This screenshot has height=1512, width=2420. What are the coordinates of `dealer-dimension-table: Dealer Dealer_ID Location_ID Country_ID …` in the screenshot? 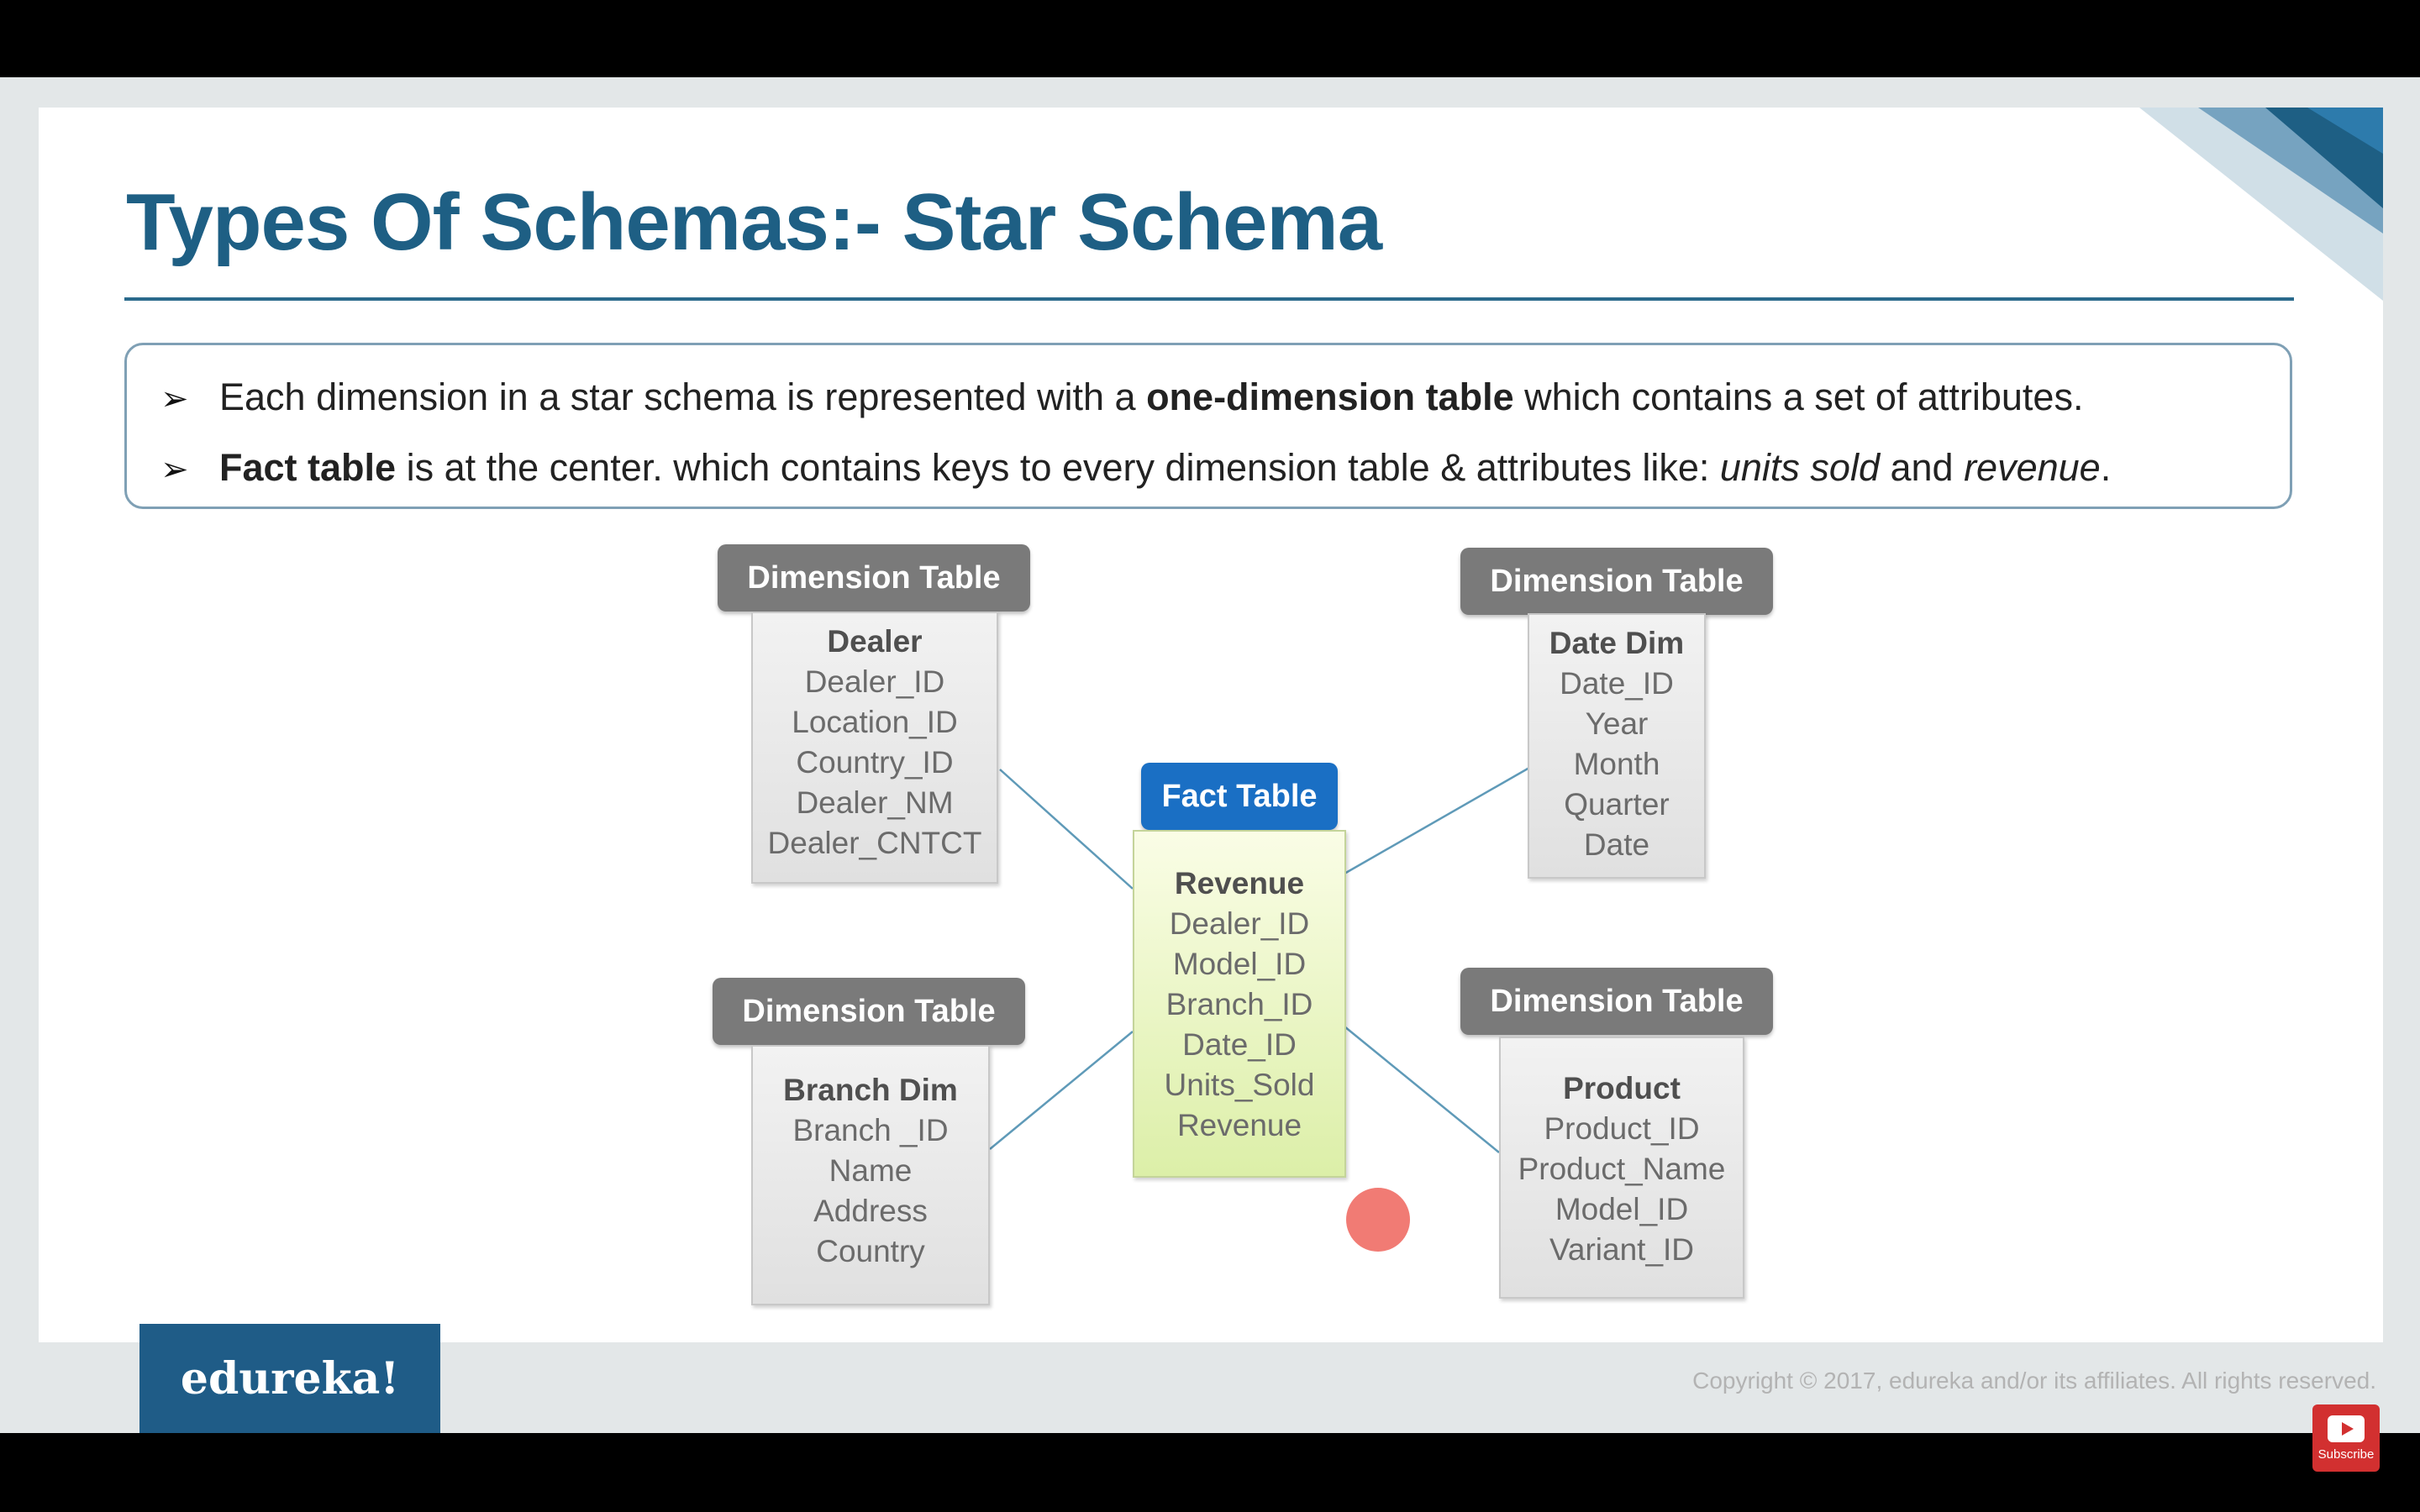 It's located at (874, 748).